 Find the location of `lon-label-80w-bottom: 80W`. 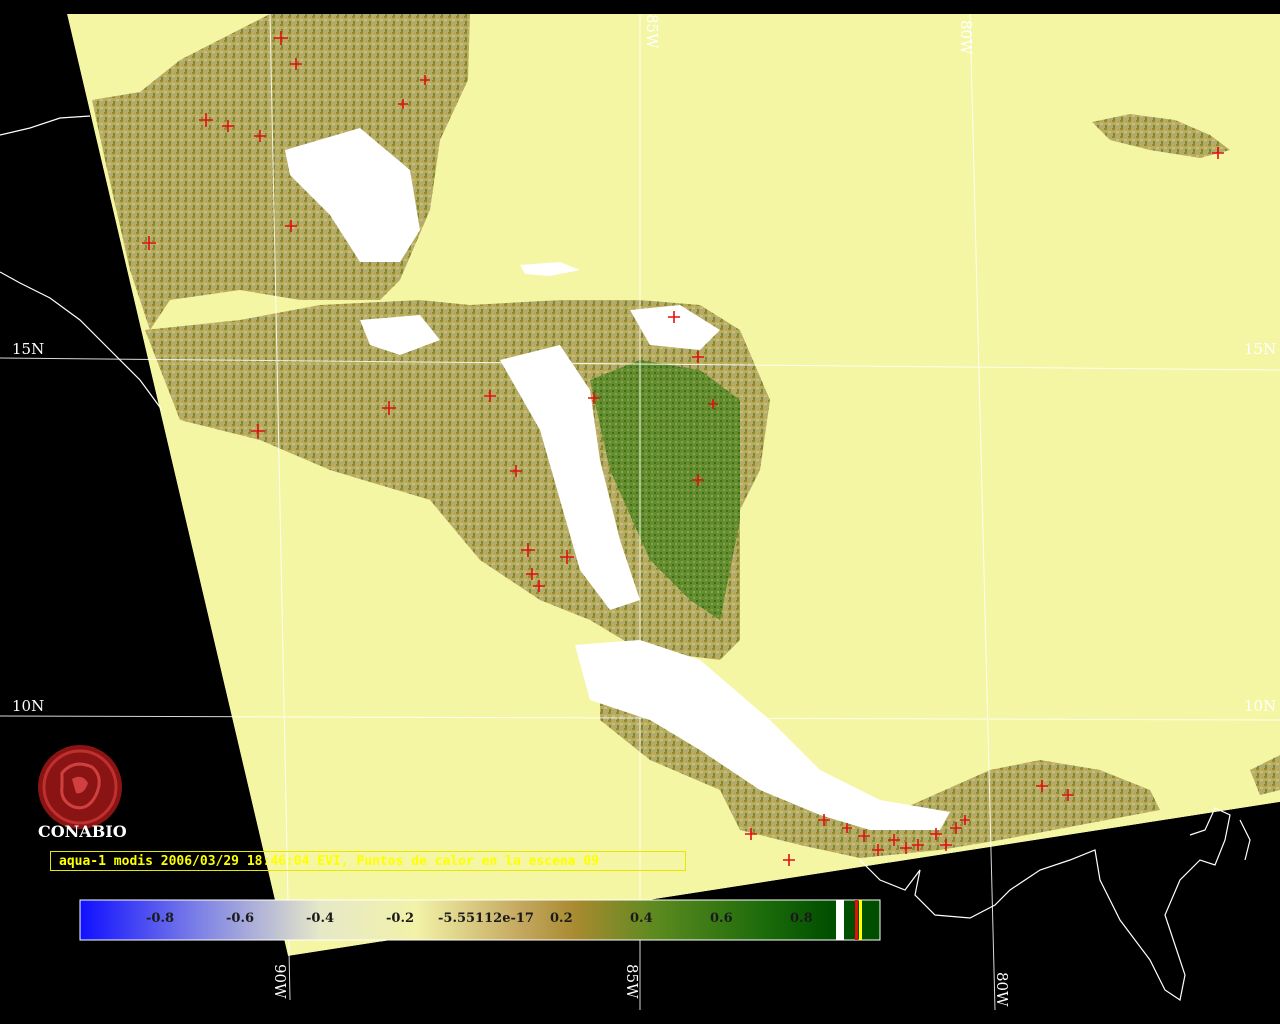

lon-label-80w-bottom: 80W is located at coordinates (1002, 989).